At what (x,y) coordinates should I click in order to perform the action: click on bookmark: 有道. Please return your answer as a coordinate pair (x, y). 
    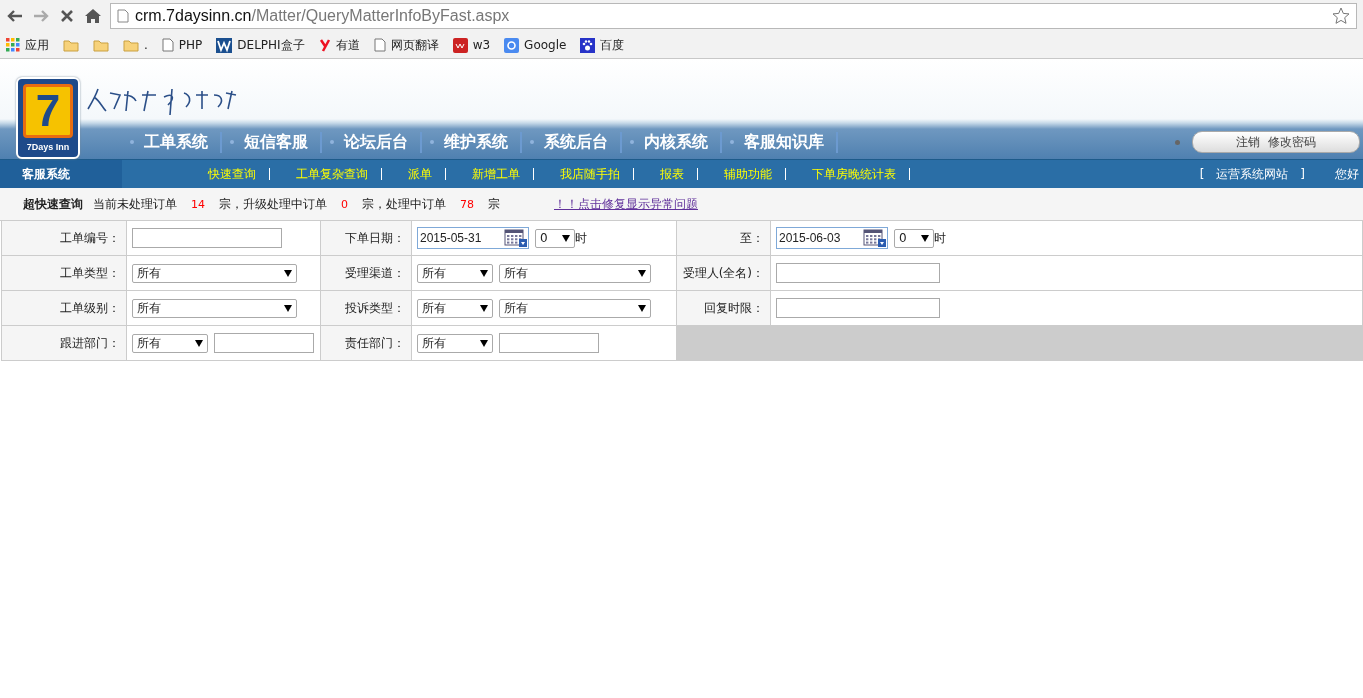
    Looking at the image, I should click on (339, 45).